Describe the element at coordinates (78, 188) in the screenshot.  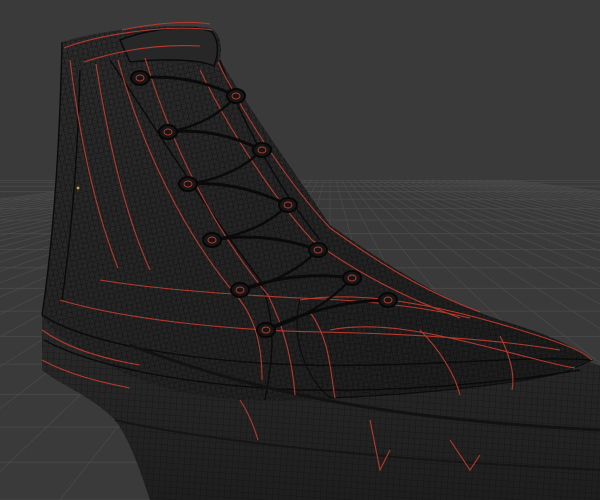
I see `vertex-highlight` at that location.